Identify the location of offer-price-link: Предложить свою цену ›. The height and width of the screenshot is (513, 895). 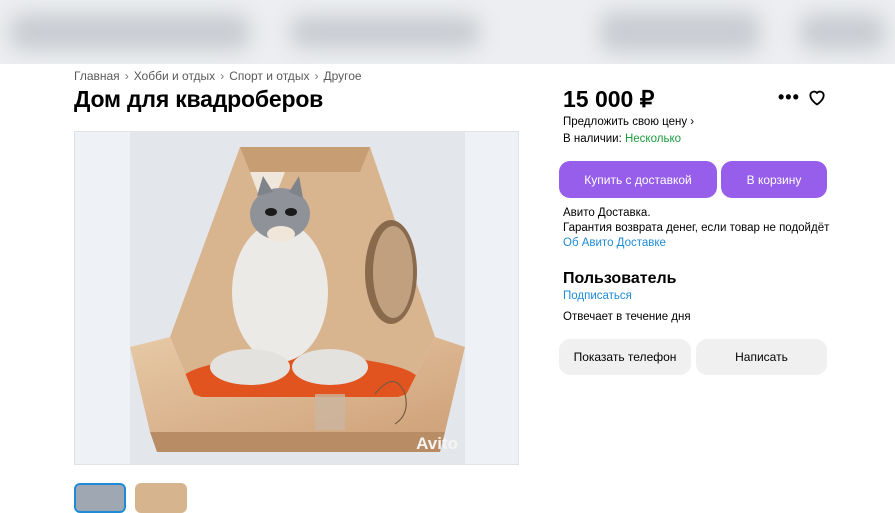
(628, 122).